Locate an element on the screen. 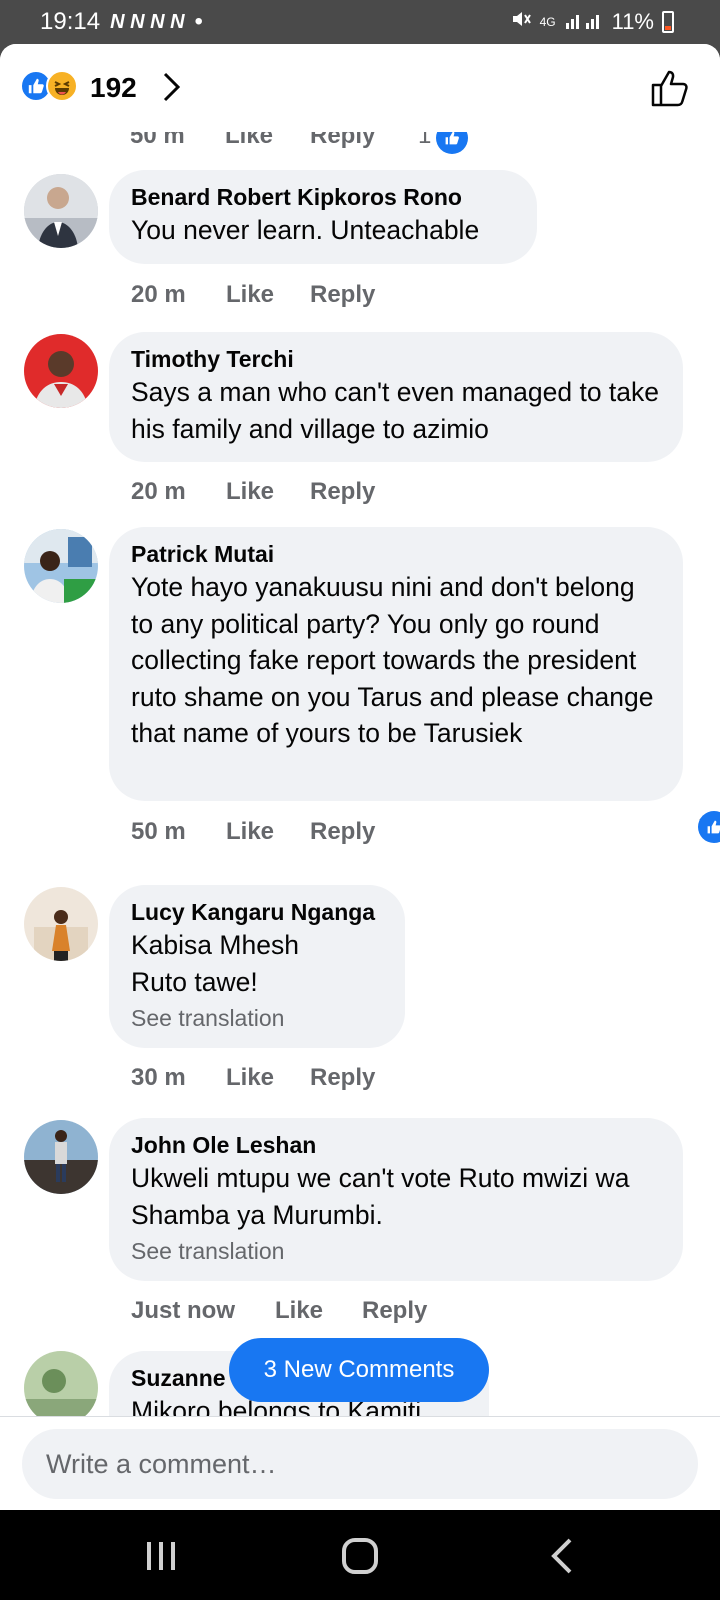 This screenshot has height=1600, width=720. status-right: 4G 11% is located at coordinates (592, 22).